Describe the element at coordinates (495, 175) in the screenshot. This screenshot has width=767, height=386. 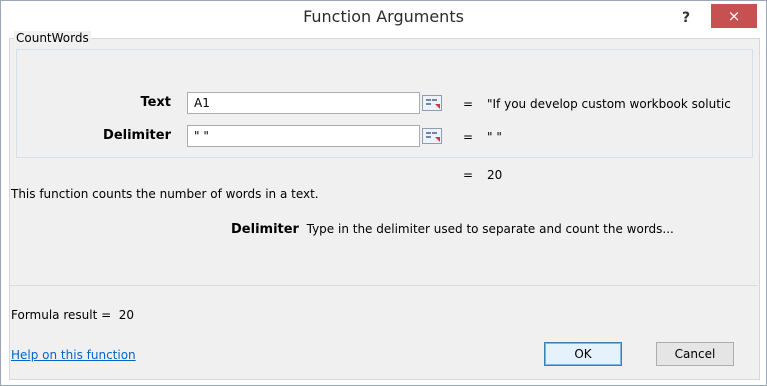
I see `function-result-value: 20` at that location.